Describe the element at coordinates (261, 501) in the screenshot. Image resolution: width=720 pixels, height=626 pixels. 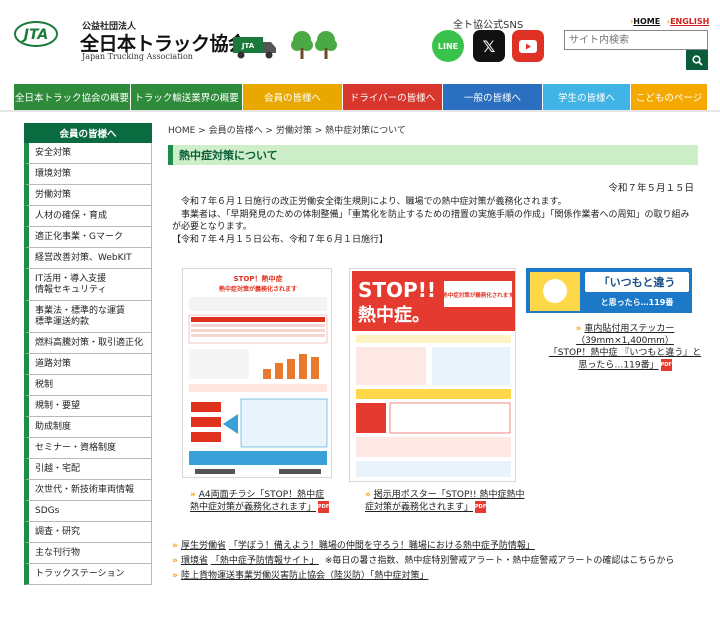
I see `flyer-caption: » A4両面チラシ「STOP！熱中症熱中症対策が義務化されます」 PDF` at that location.